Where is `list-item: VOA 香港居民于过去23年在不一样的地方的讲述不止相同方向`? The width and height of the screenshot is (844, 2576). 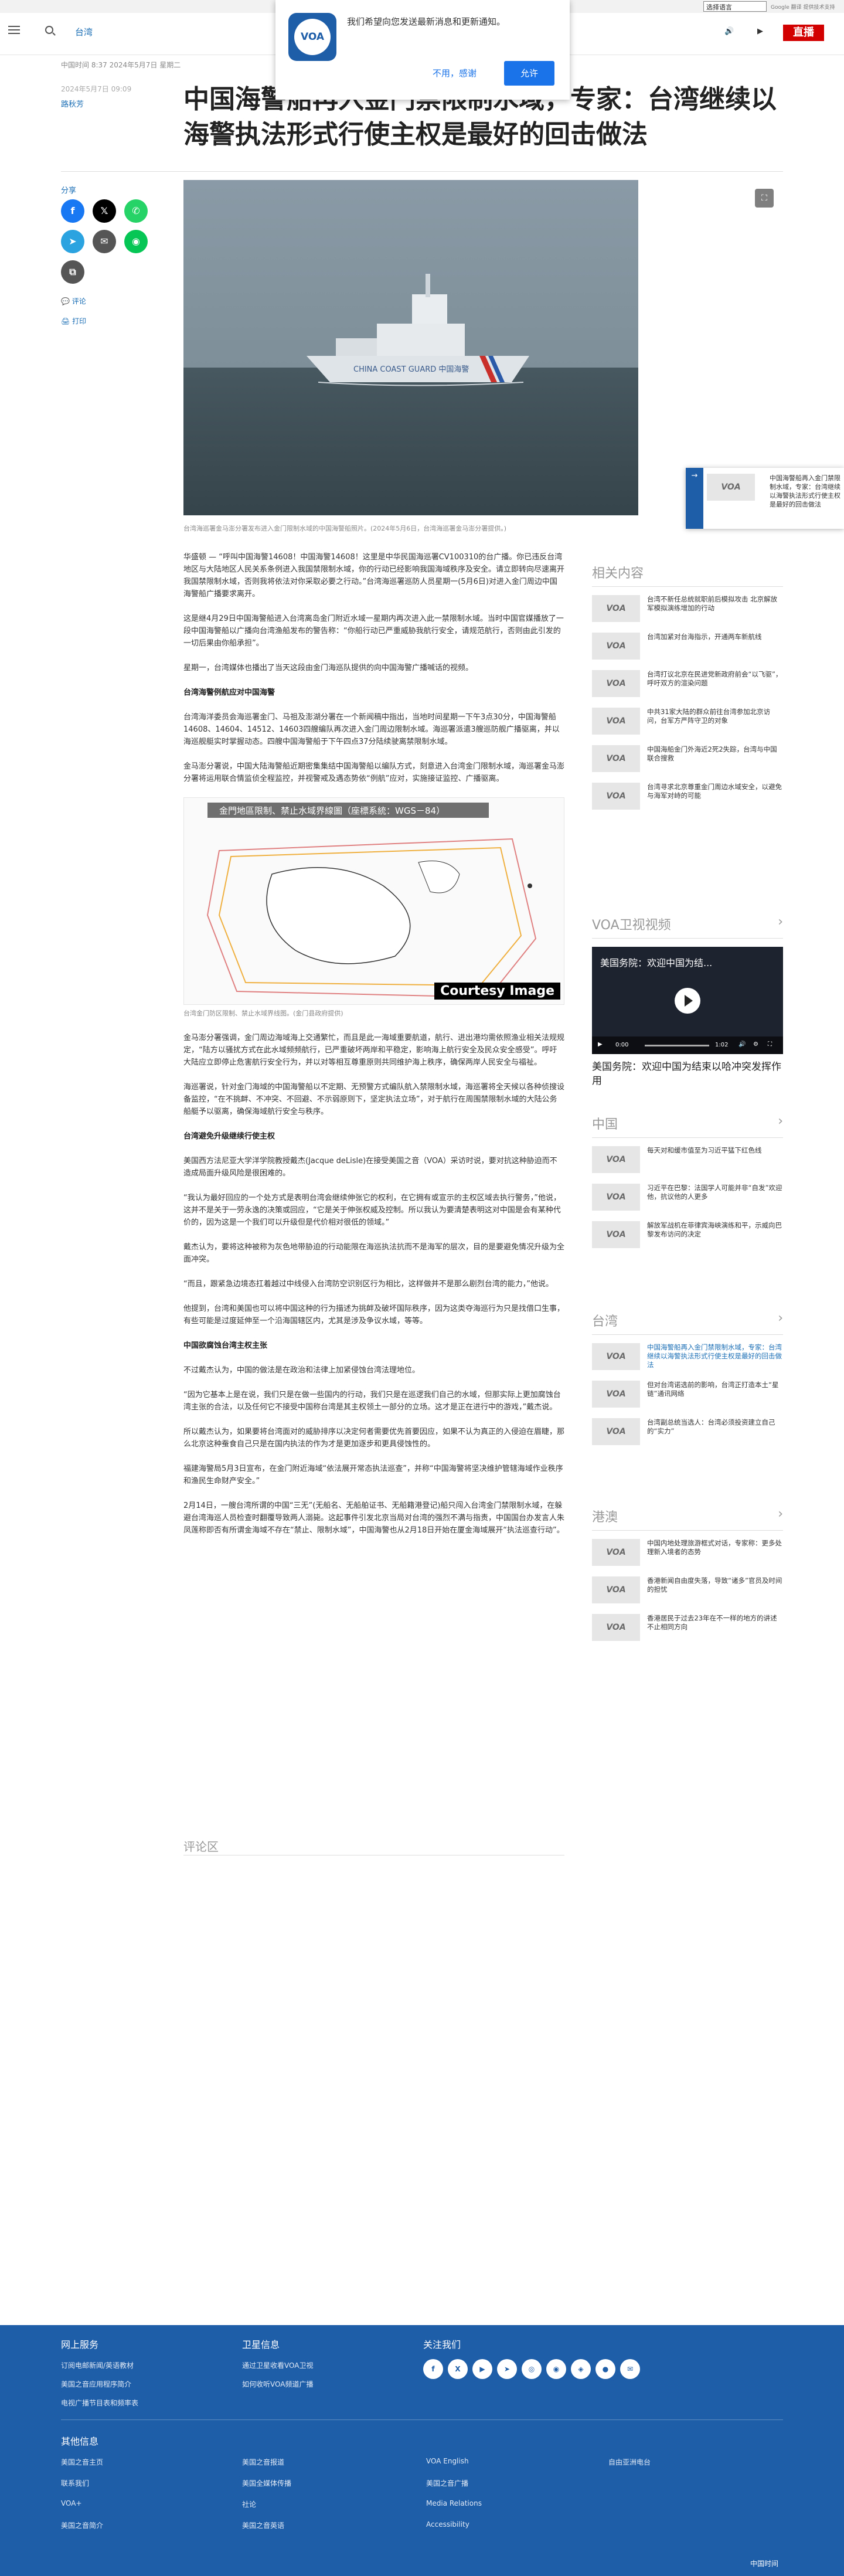
list-item: VOA 香港居民于过去23年在不一样的地方的讲述不止相同方向 is located at coordinates (688, 1628).